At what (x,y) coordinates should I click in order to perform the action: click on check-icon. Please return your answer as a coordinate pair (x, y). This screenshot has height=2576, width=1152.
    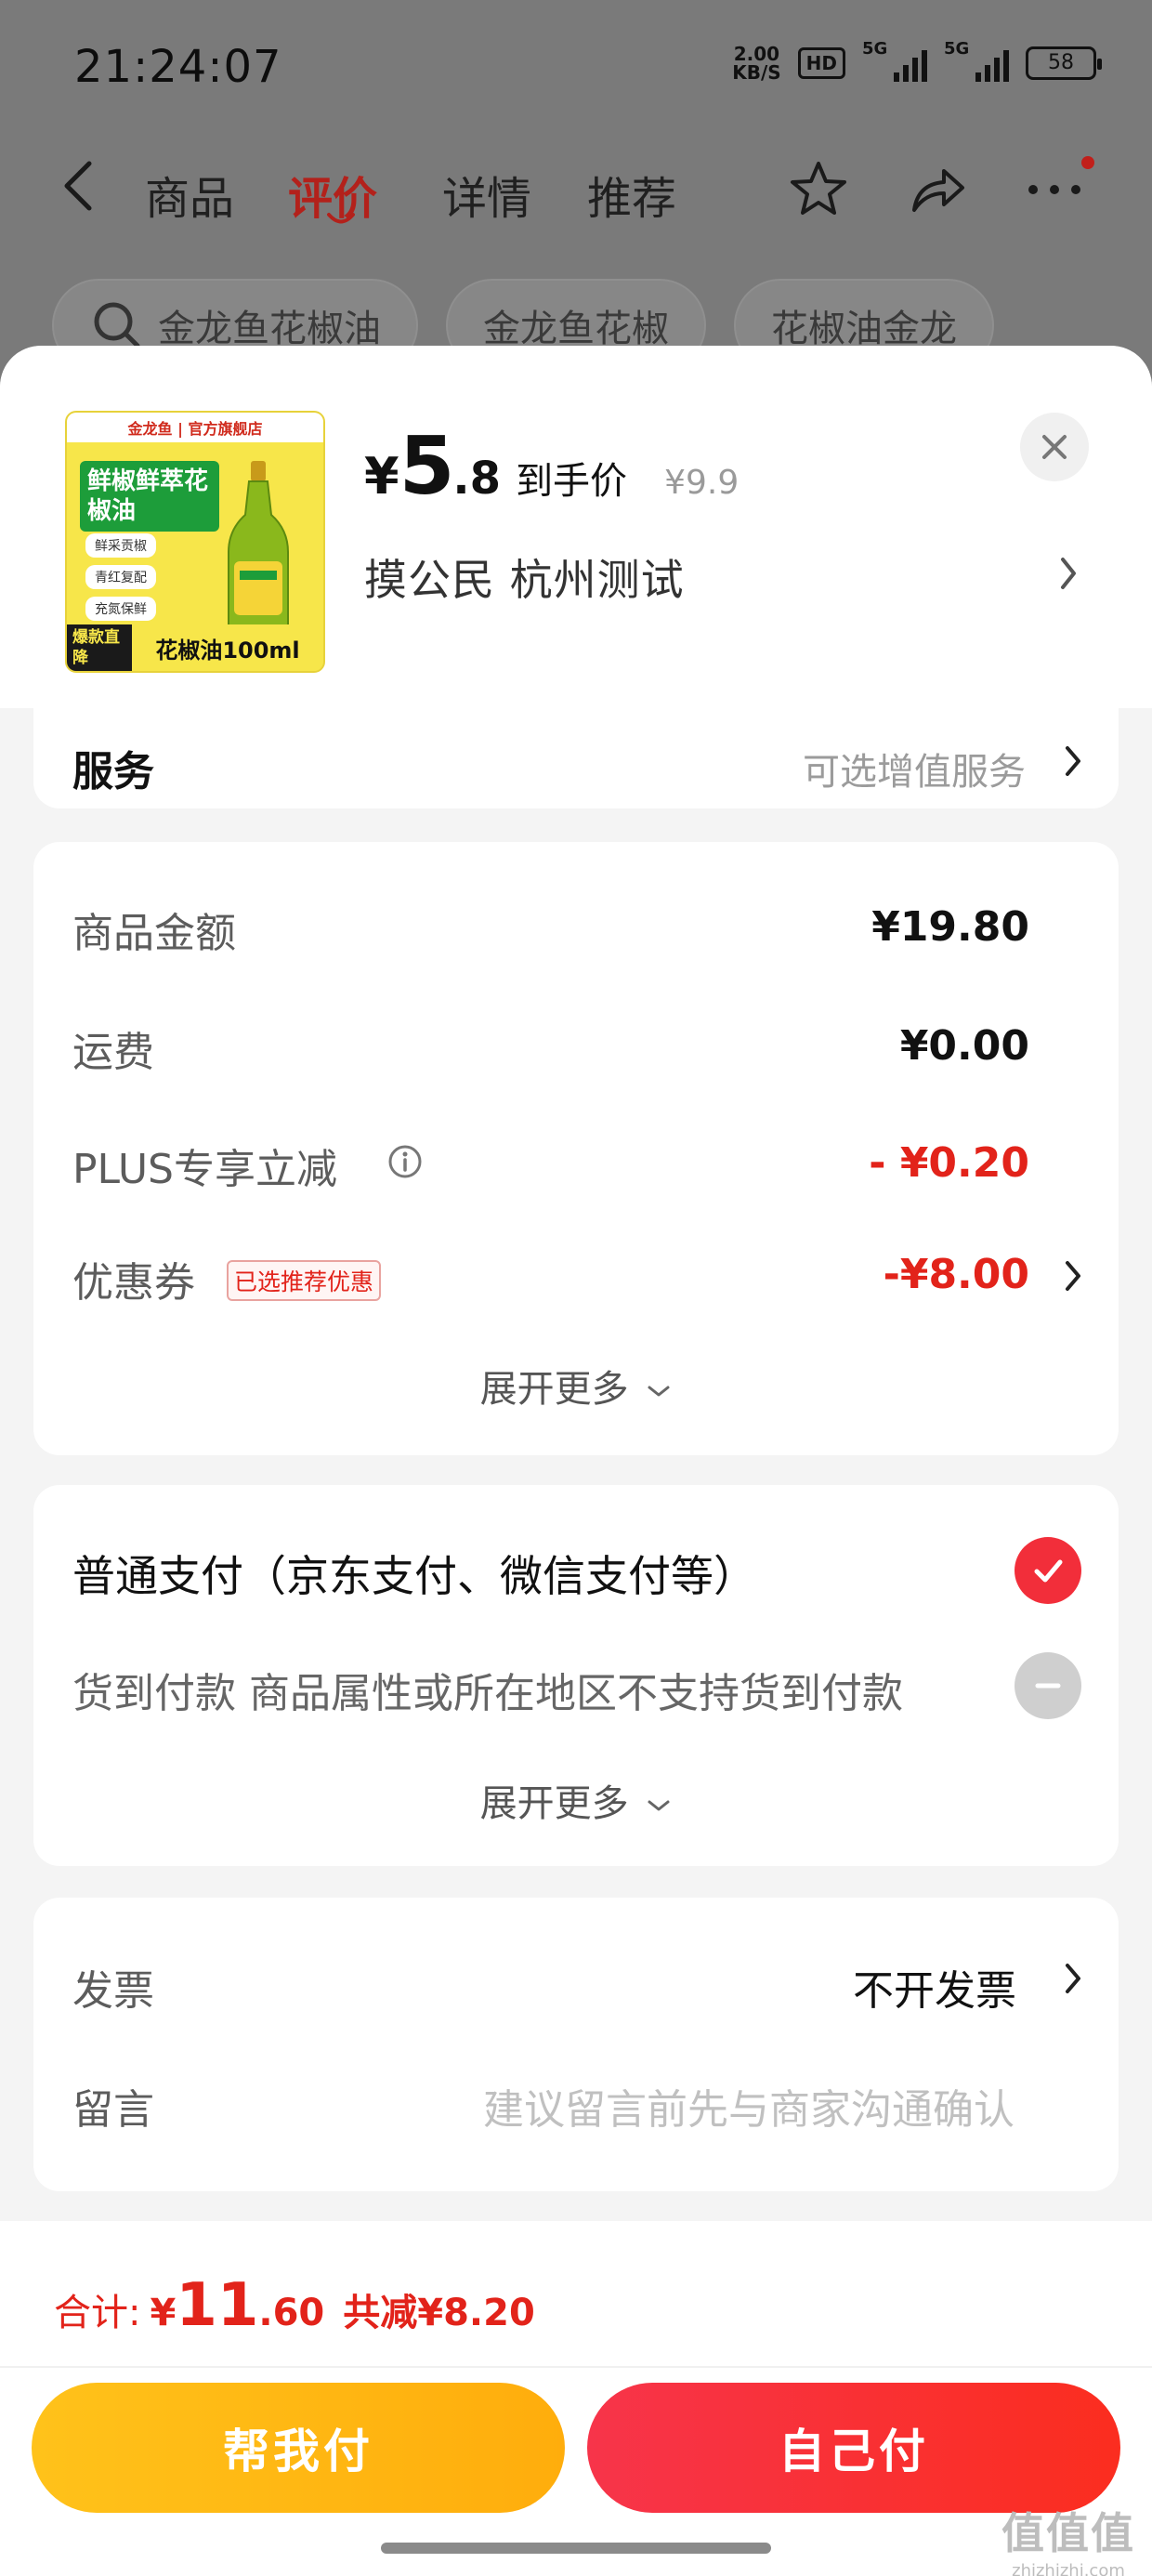
    Looking at the image, I should click on (1048, 1571).